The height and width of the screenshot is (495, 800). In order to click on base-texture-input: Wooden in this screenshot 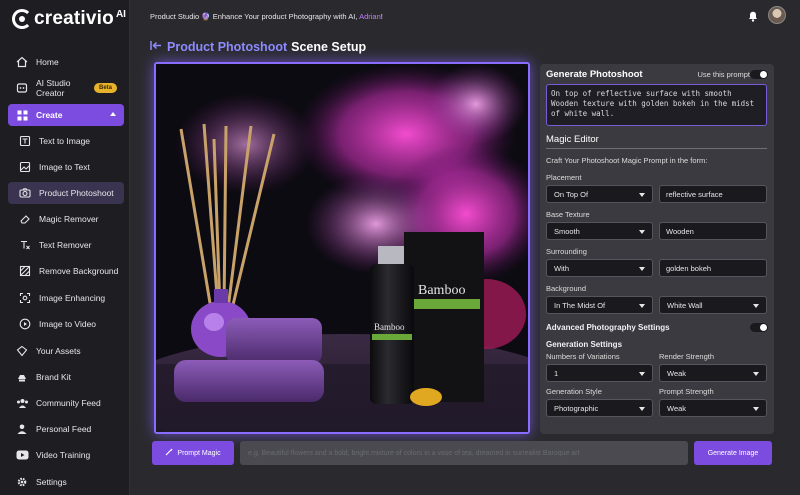, I will do `click(713, 231)`.